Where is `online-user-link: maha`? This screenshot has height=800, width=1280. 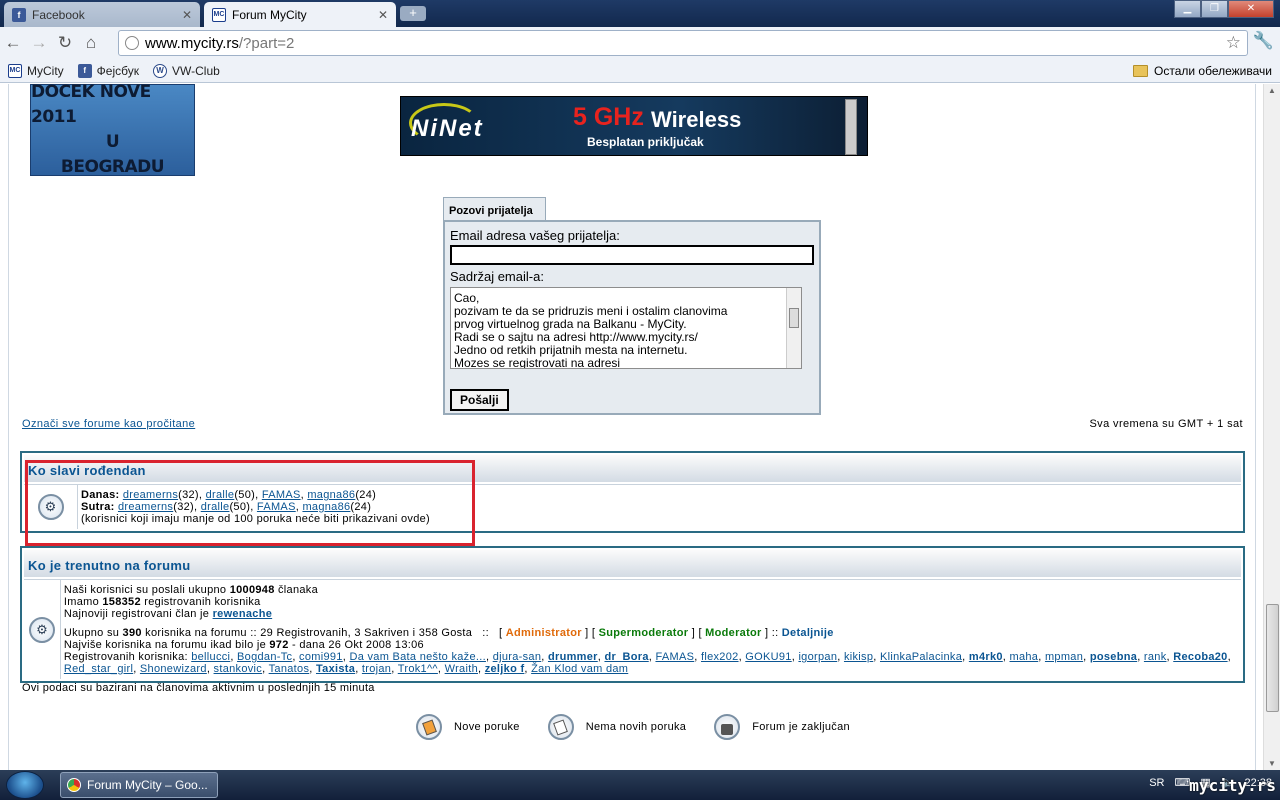 online-user-link: maha is located at coordinates (1024, 657).